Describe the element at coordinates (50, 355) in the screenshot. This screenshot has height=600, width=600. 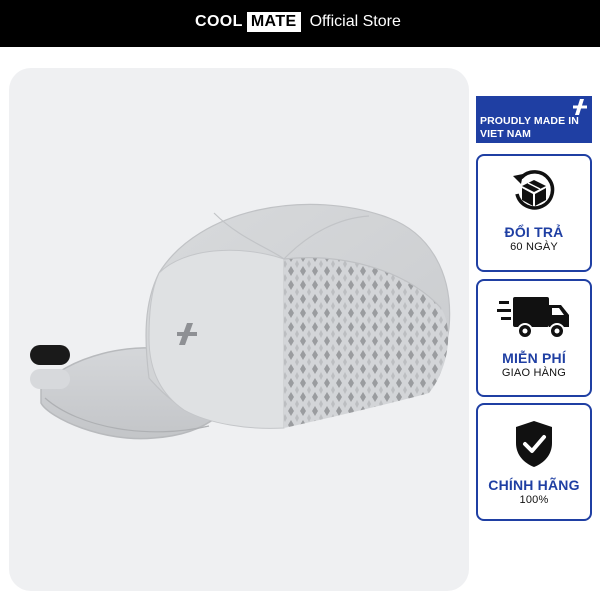
I see `color-swatch-black` at that location.